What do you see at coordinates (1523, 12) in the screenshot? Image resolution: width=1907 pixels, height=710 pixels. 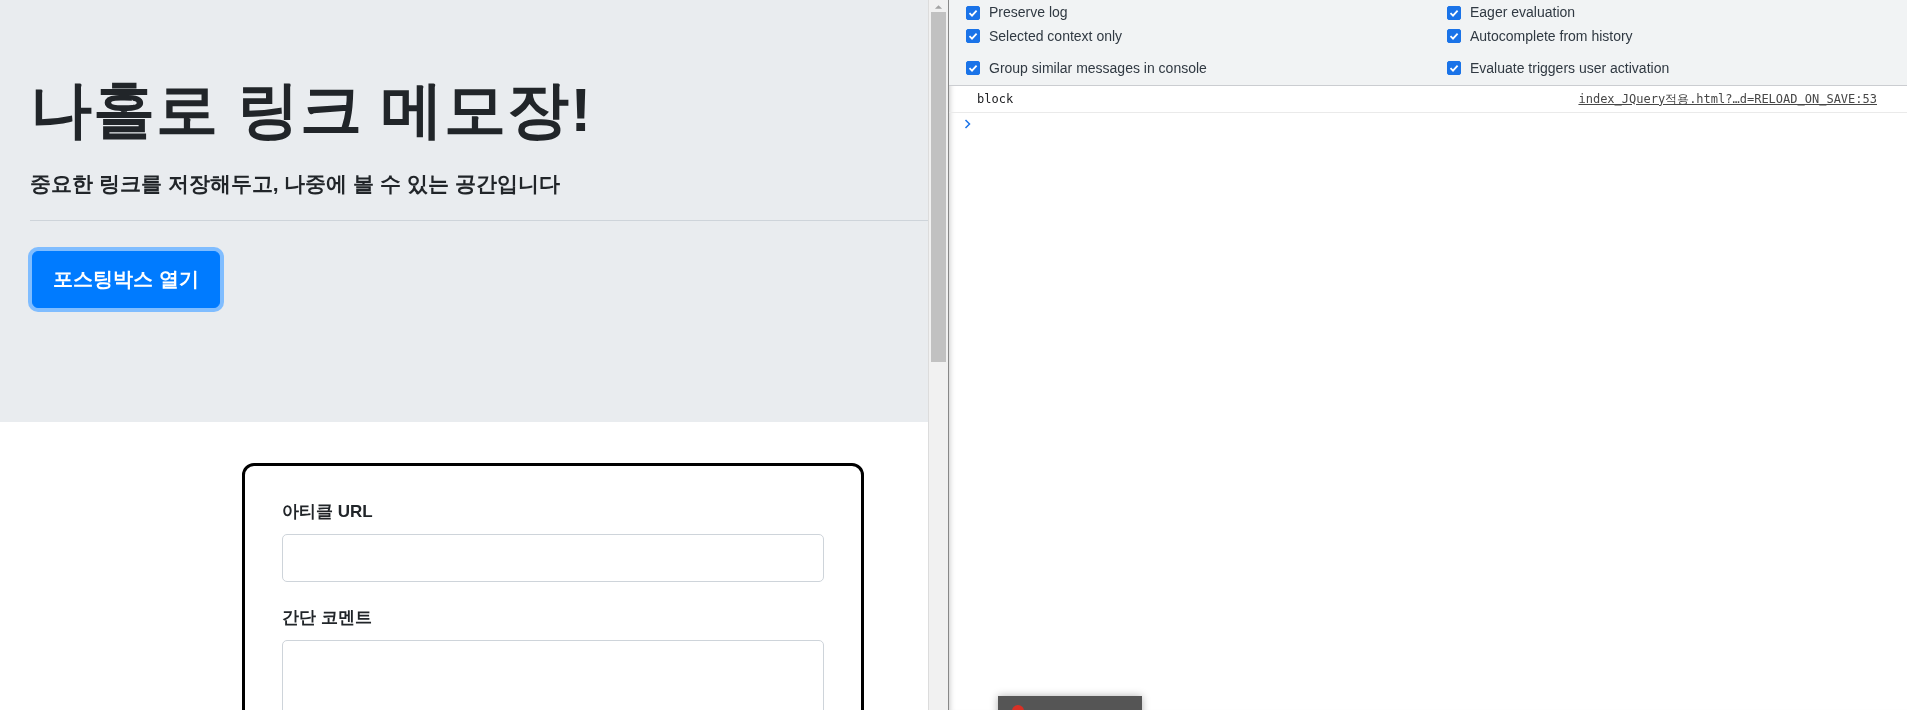 I see `checkbox-label: Eager evaluation` at bounding box center [1523, 12].